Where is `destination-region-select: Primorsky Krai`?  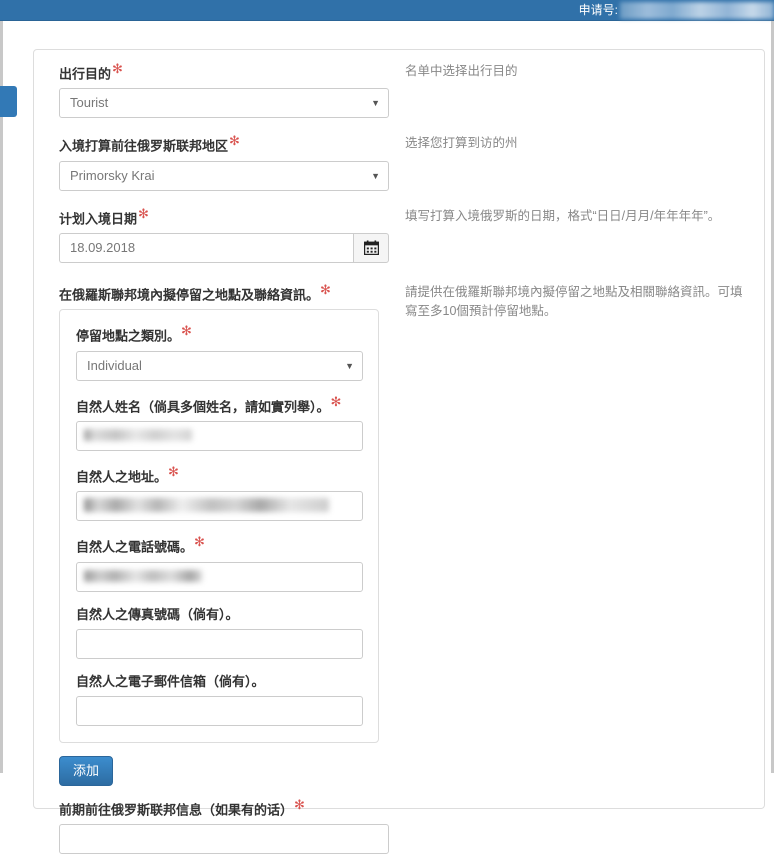
destination-region-select: Primorsky Krai is located at coordinates (224, 175).